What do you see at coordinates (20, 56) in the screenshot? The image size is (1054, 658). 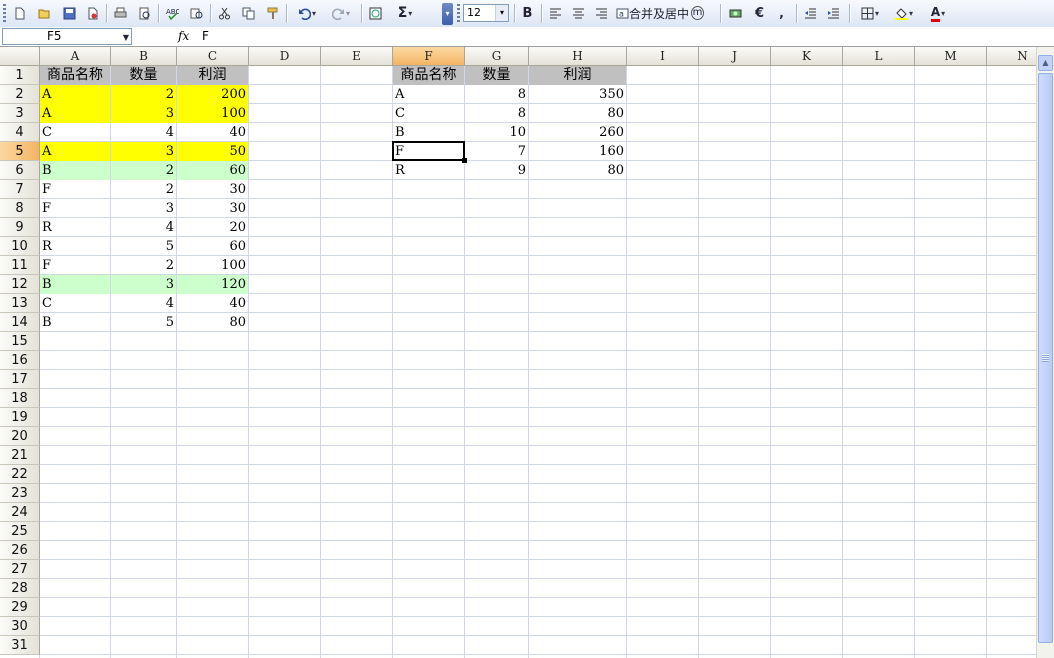 I see `select-all-corner` at bounding box center [20, 56].